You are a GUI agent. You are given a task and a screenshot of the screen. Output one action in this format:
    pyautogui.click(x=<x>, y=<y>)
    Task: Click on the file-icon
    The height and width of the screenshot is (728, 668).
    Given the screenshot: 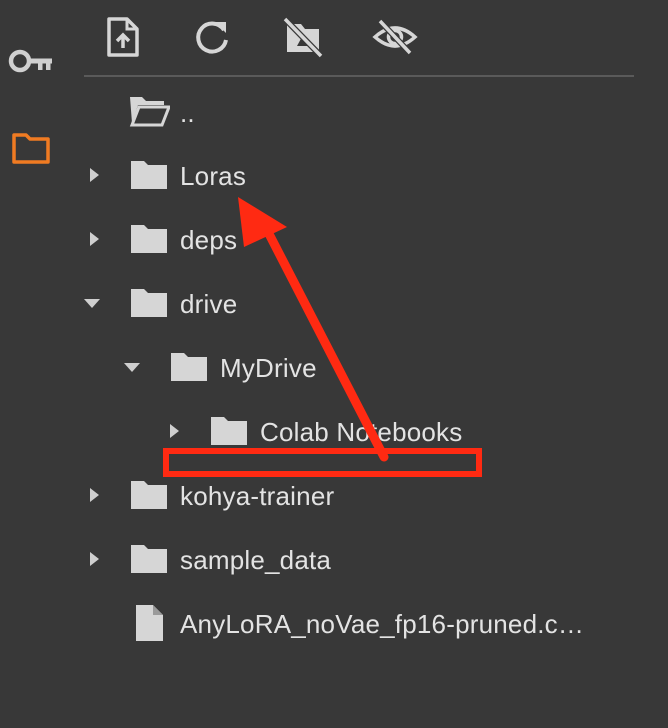 What is the action you would take?
    pyautogui.click(x=149, y=623)
    